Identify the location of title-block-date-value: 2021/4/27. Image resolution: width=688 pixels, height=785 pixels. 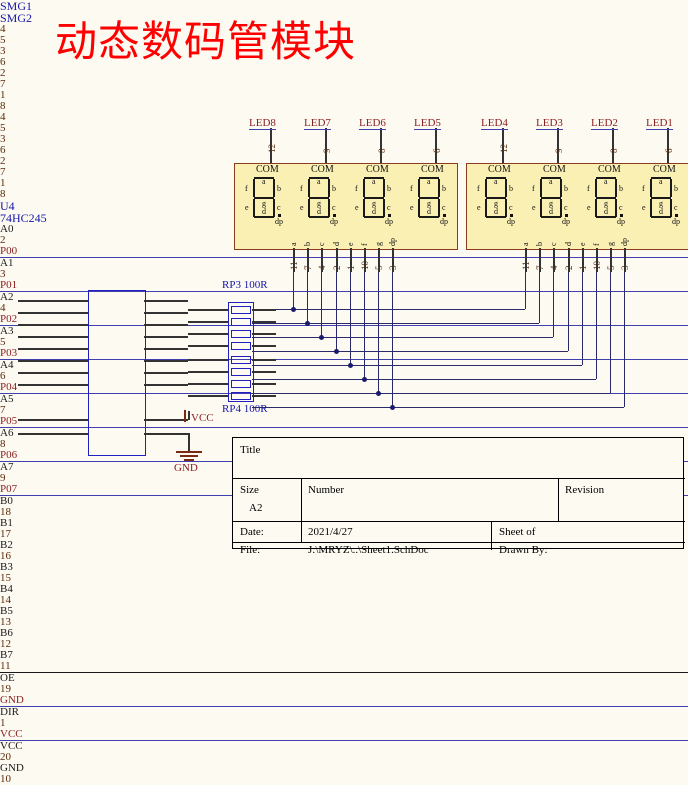
(330, 532).